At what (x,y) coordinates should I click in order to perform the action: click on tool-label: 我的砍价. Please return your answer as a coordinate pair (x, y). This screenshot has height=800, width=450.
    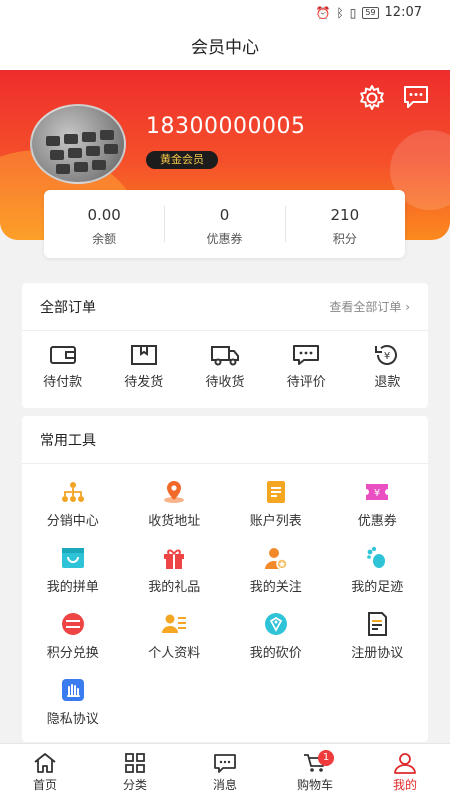
    Looking at the image, I should click on (275, 653).